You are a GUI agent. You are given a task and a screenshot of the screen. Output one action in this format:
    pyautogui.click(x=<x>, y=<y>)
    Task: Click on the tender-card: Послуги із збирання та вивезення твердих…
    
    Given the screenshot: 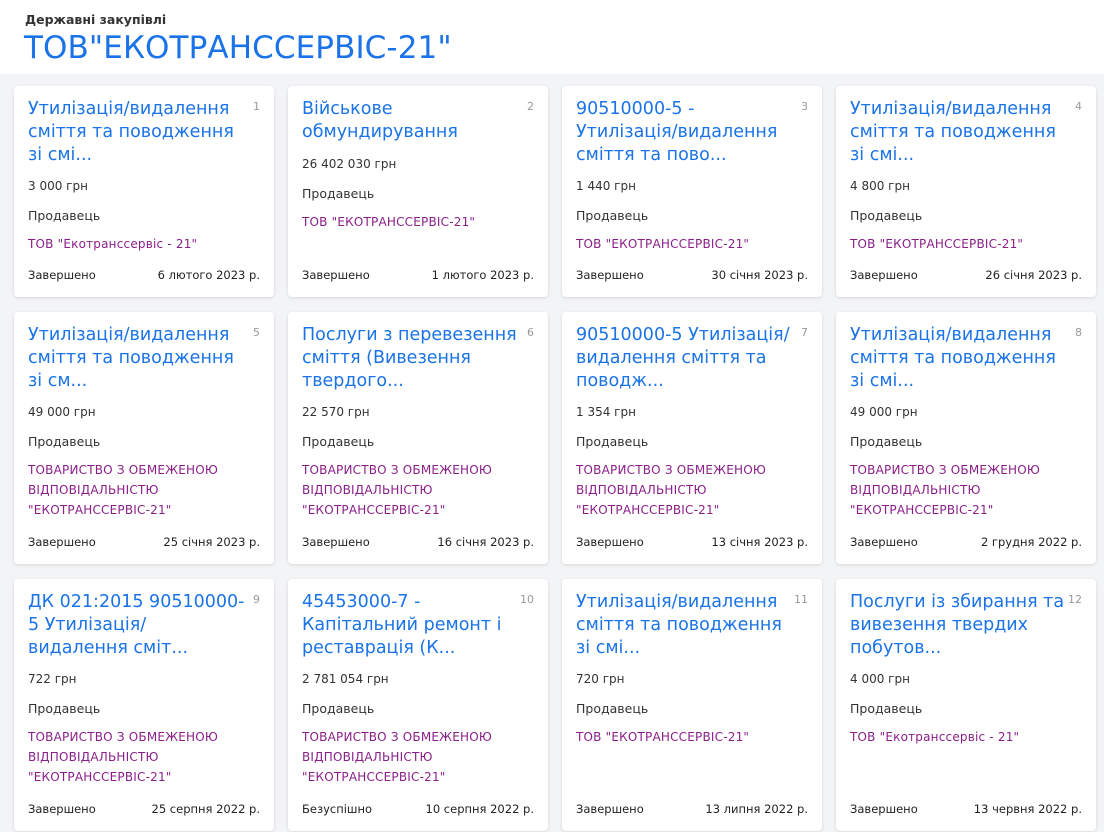 What is the action you would take?
    pyautogui.click(x=966, y=705)
    